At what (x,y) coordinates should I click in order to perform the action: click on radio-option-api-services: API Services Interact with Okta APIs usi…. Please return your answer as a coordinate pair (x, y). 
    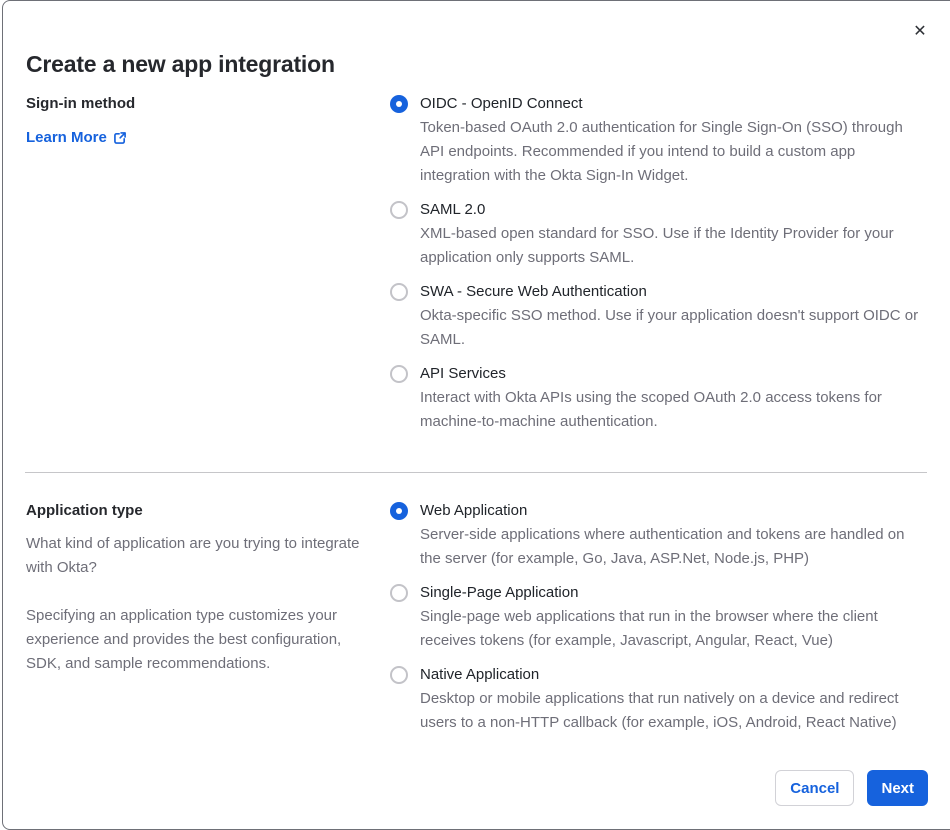
    Looking at the image, I should click on (656, 398).